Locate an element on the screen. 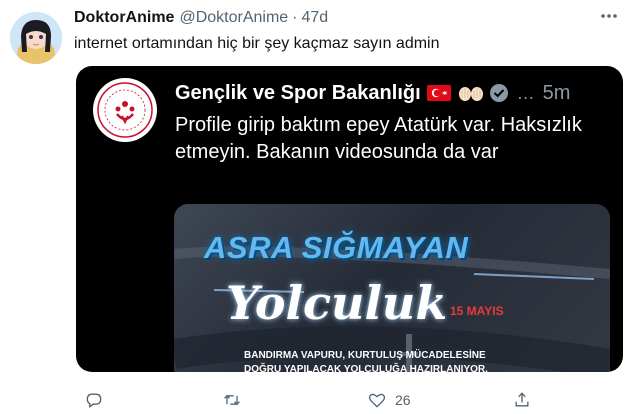  retweet-button is located at coordinates (232, 400).